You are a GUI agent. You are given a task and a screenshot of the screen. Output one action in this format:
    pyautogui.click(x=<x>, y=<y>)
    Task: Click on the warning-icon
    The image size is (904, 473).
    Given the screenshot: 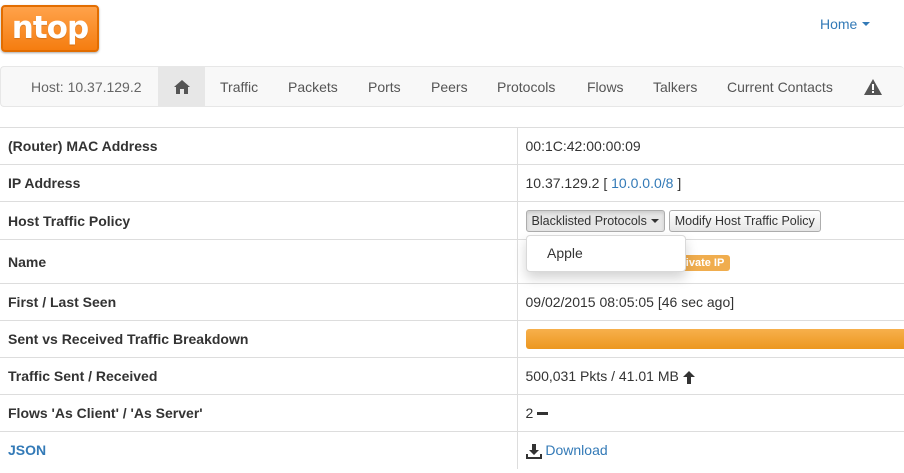 What is the action you would take?
    pyautogui.click(x=873, y=86)
    